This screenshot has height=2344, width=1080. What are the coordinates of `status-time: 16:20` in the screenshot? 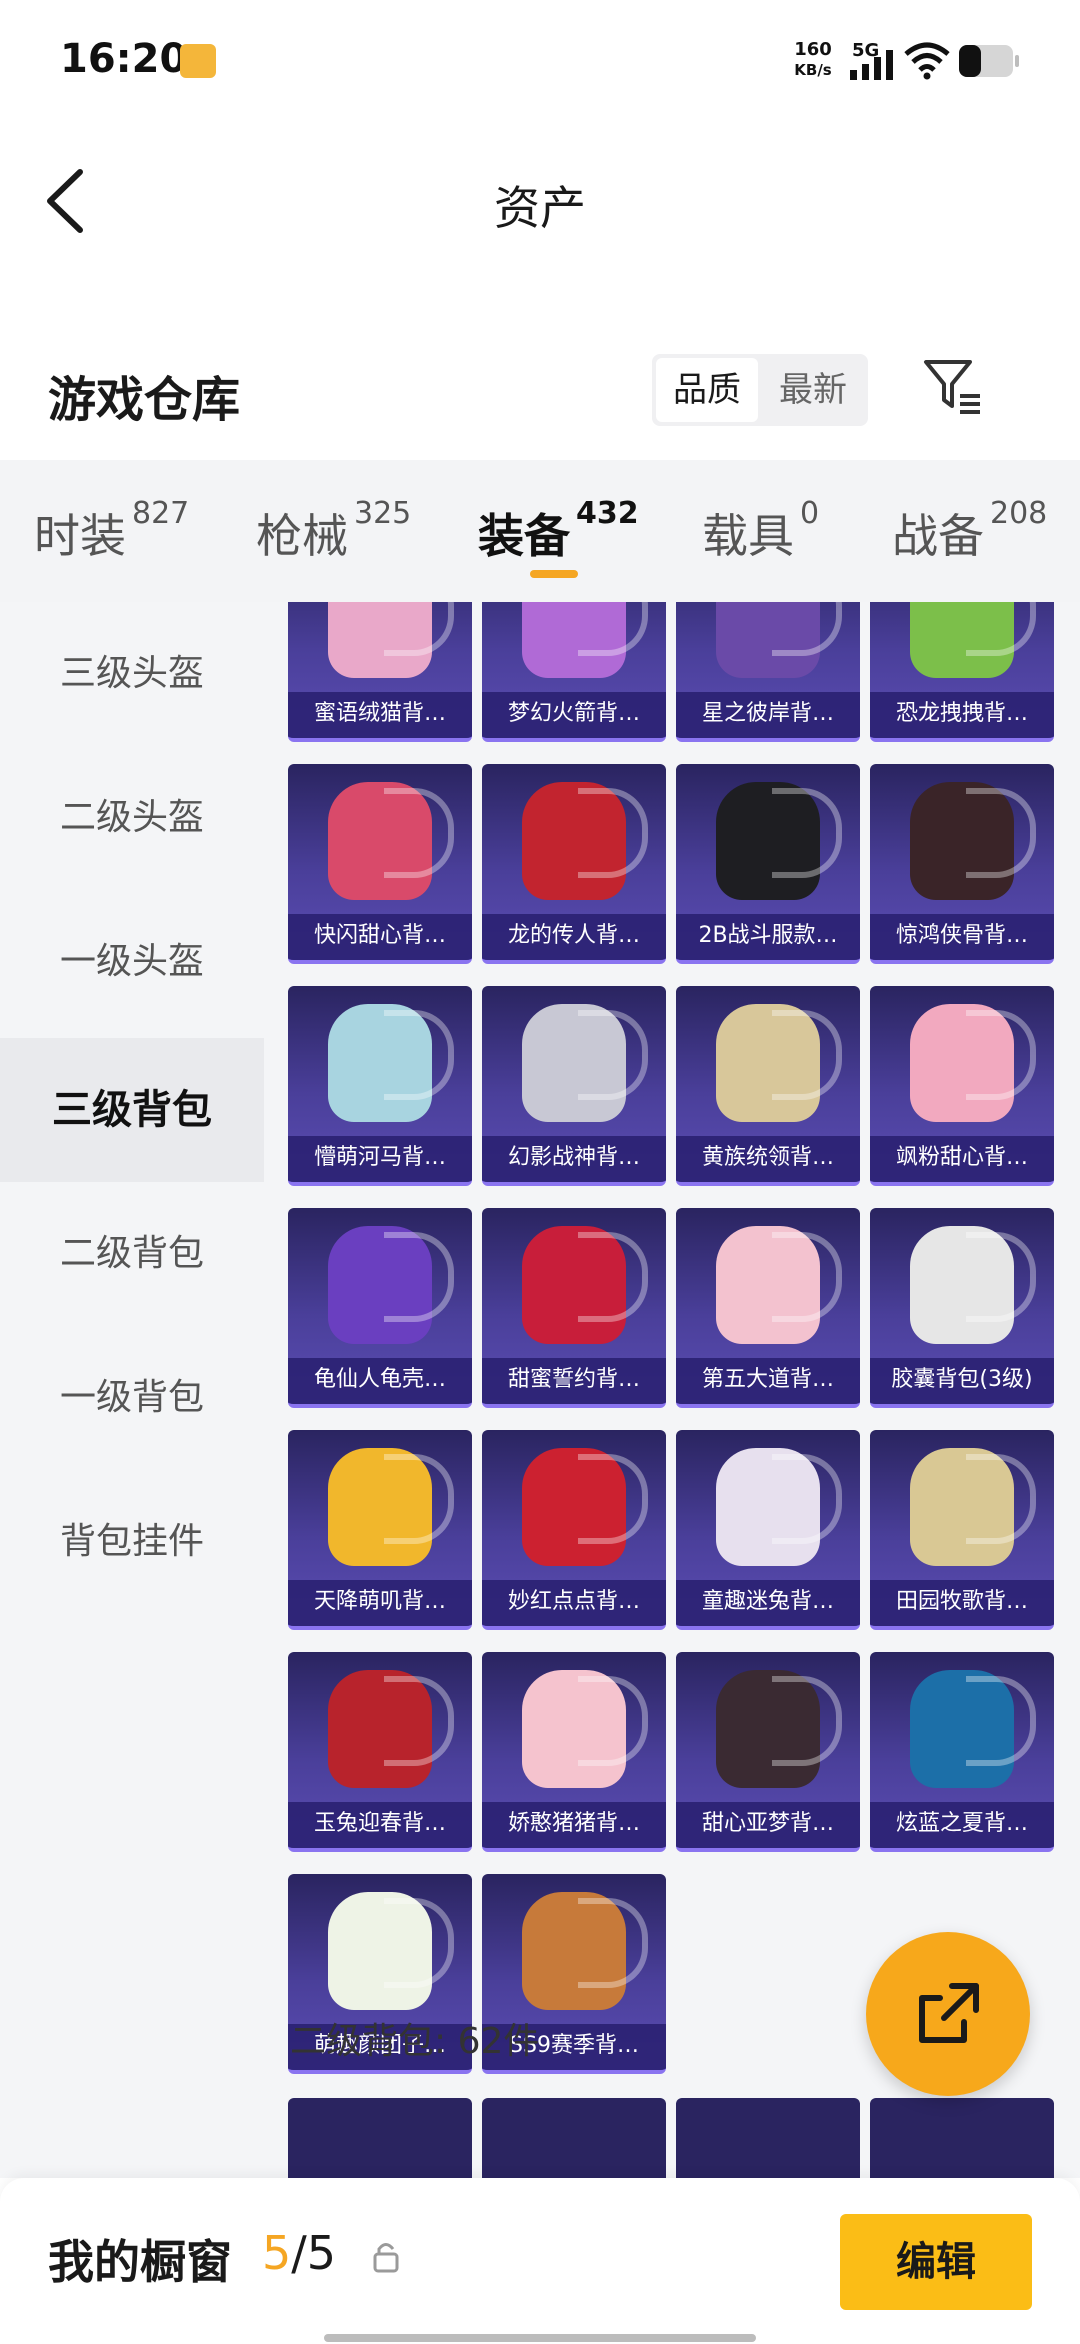 It's located at (124, 59).